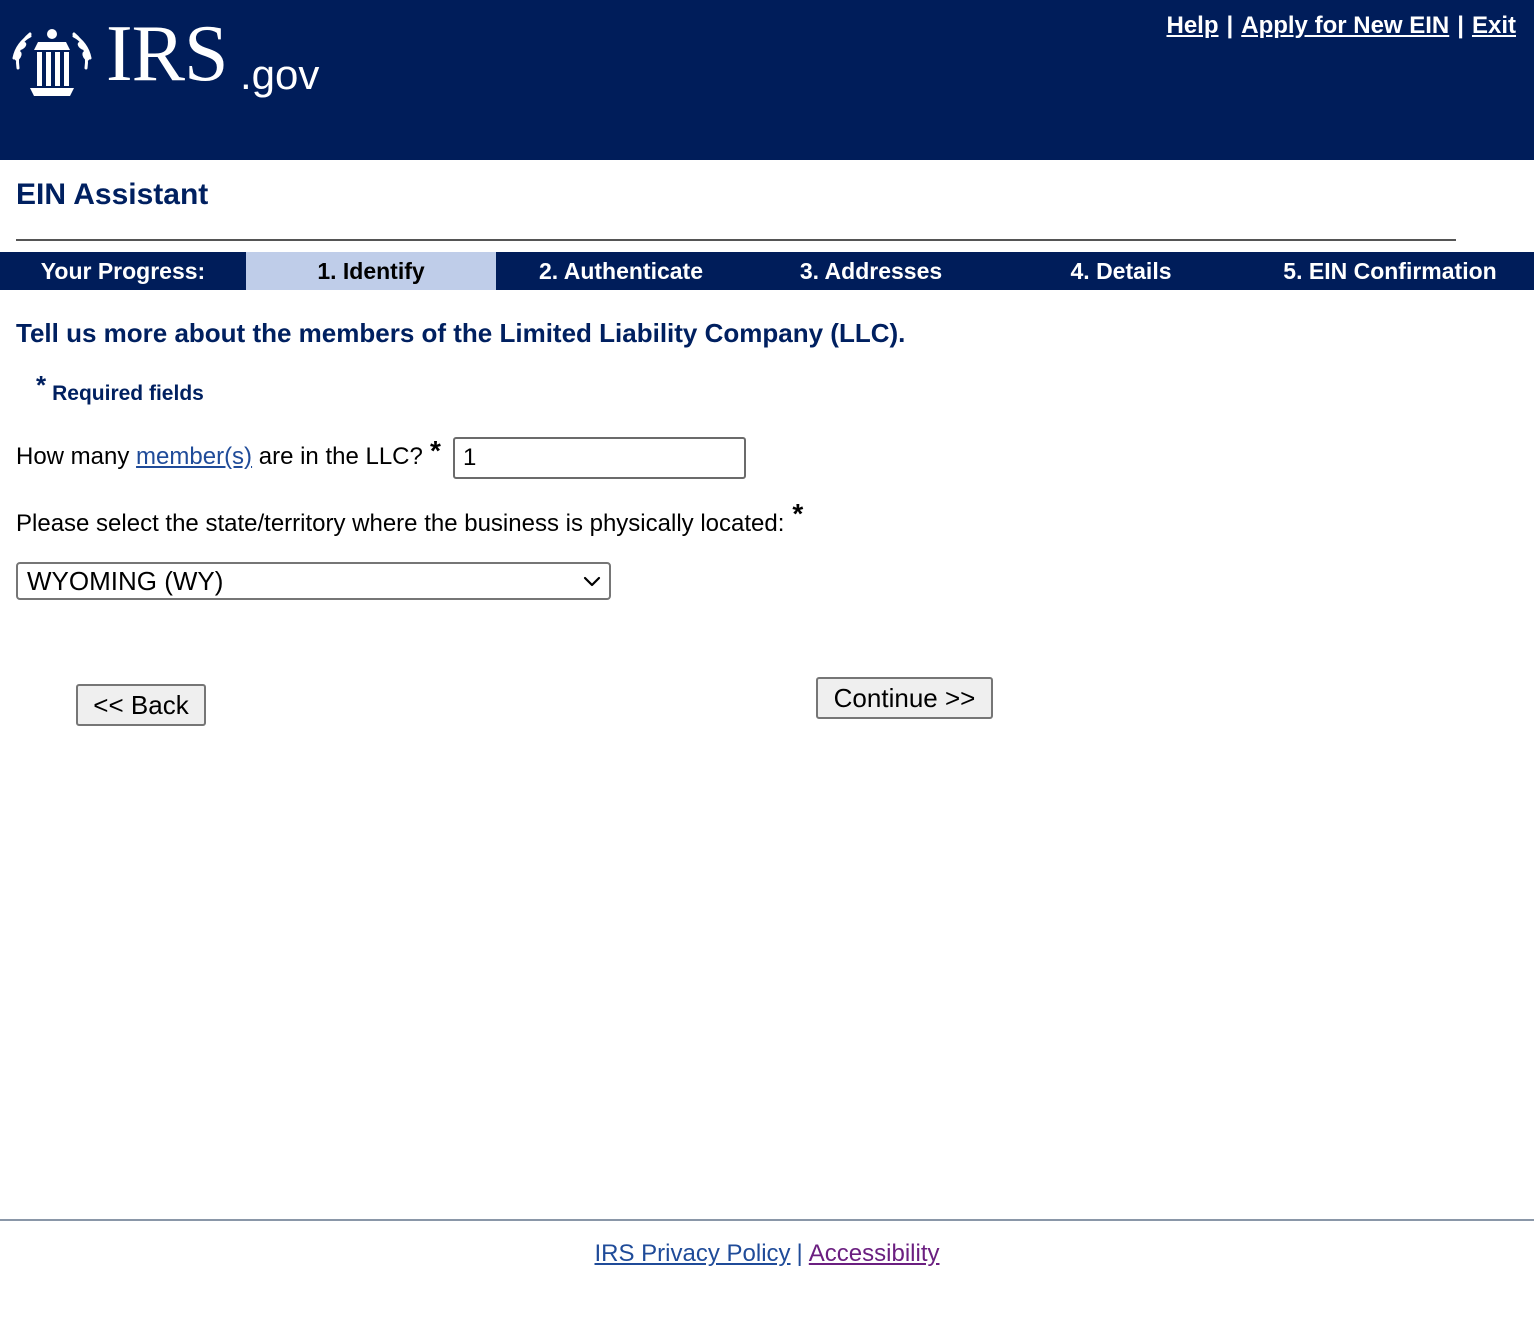  What do you see at coordinates (599, 458) in the screenshot?
I see `members-count-input` at bounding box center [599, 458].